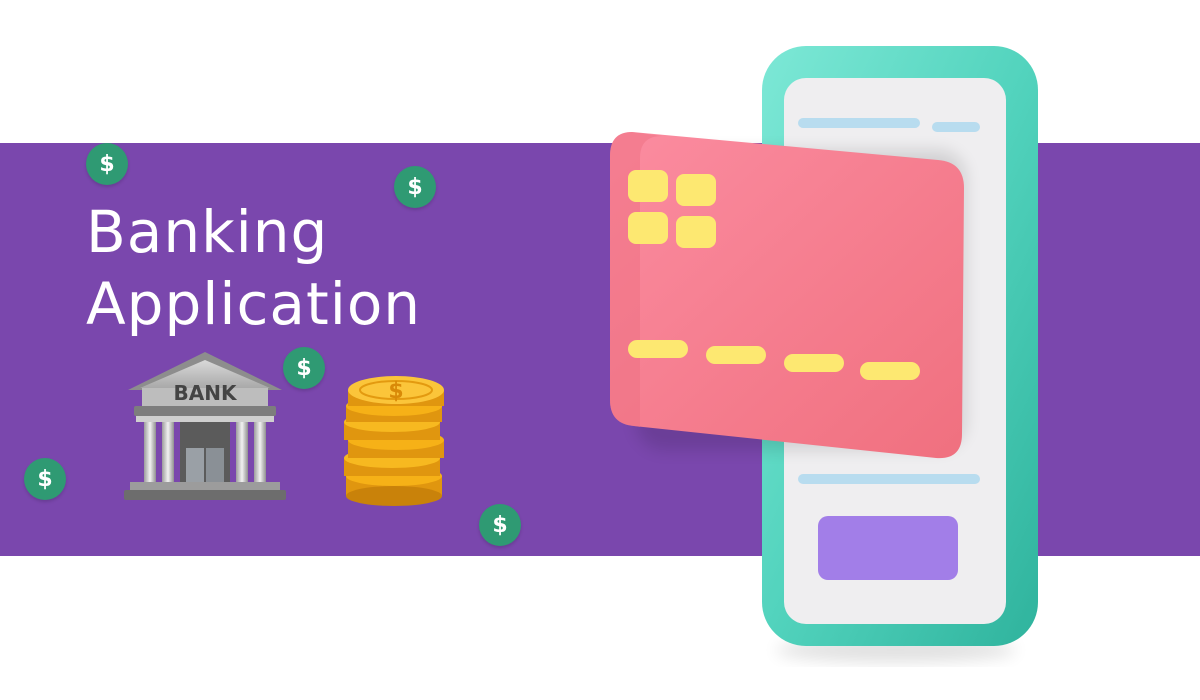  What do you see at coordinates (253, 268) in the screenshot?
I see `page-title: Banking Application` at bounding box center [253, 268].